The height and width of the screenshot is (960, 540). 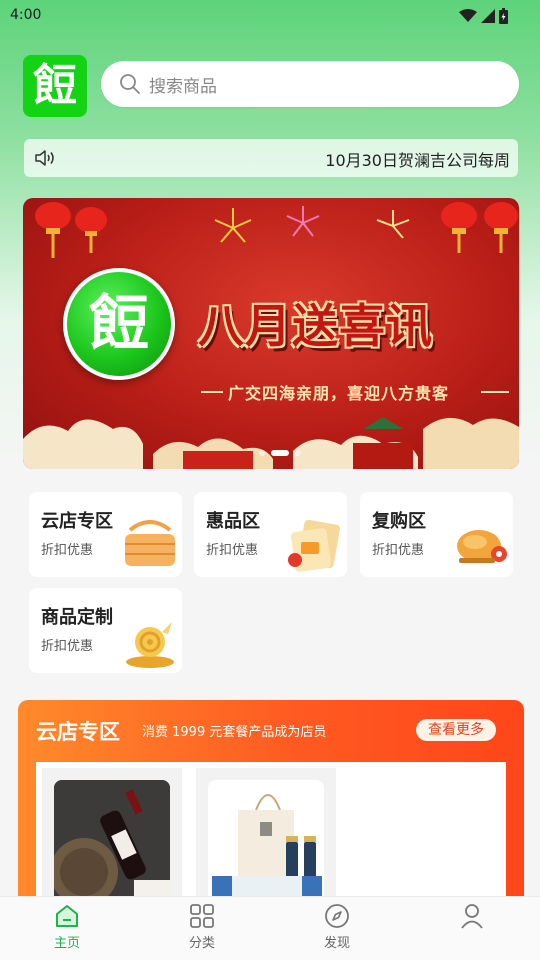 What do you see at coordinates (201, 943) in the screenshot?
I see `tab-label: 分类` at bounding box center [201, 943].